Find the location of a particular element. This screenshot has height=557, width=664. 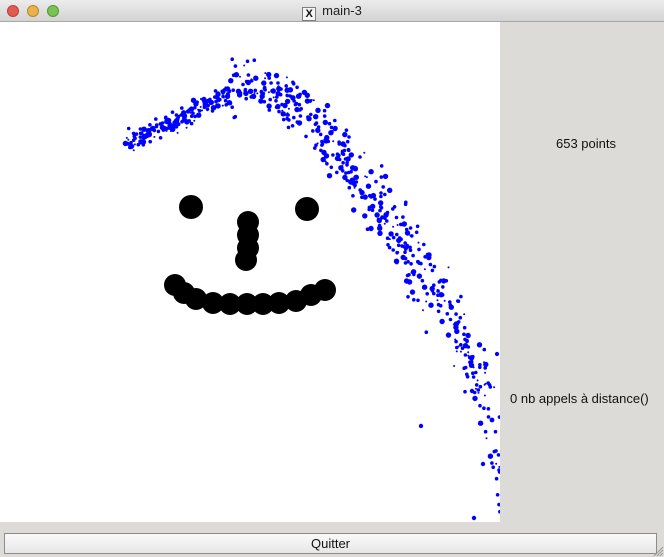

x11-icon: X is located at coordinates (309, 14).